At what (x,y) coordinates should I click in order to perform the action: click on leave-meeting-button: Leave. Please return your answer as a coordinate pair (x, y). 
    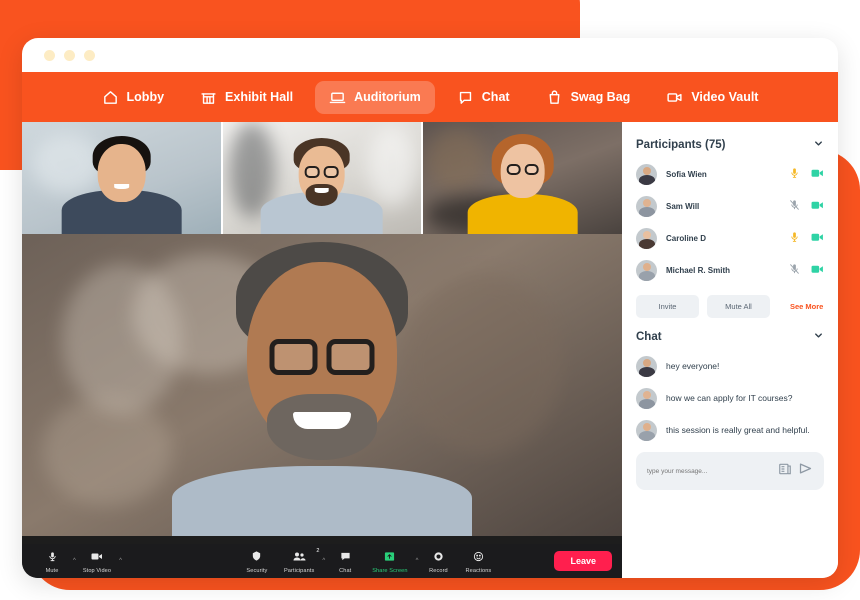
    Looking at the image, I should click on (583, 561).